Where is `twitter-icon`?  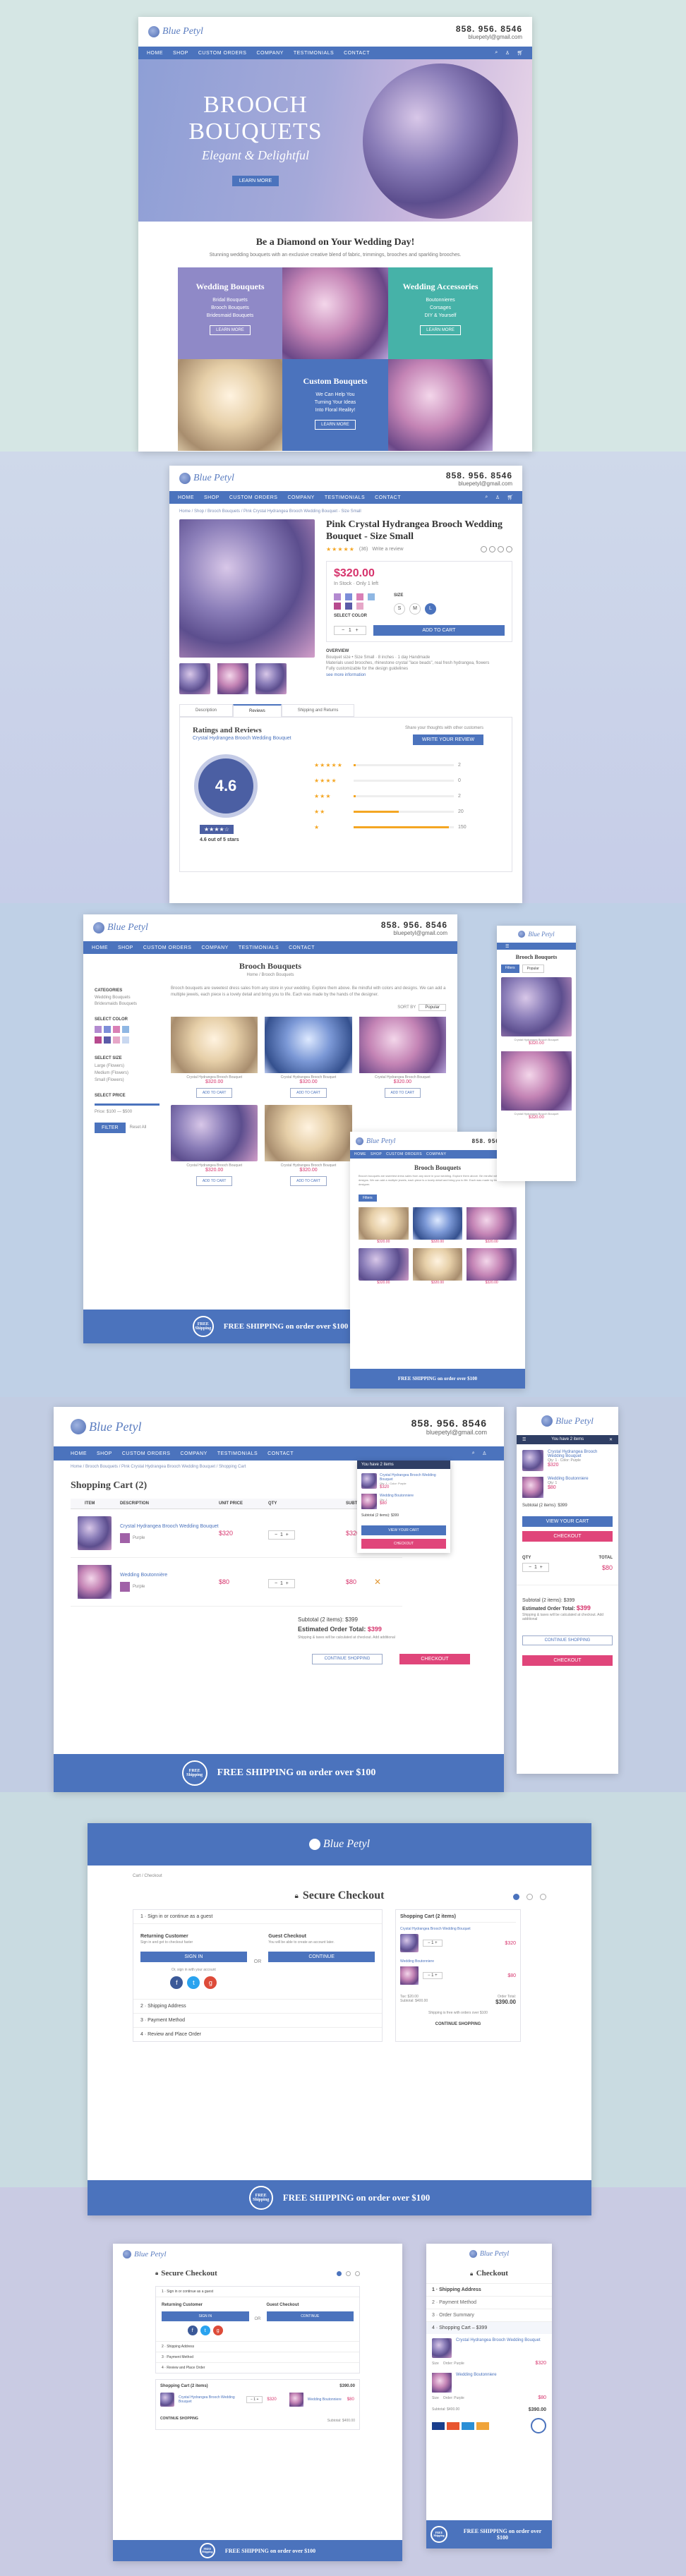 twitter-icon is located at coordinates (501, 549).